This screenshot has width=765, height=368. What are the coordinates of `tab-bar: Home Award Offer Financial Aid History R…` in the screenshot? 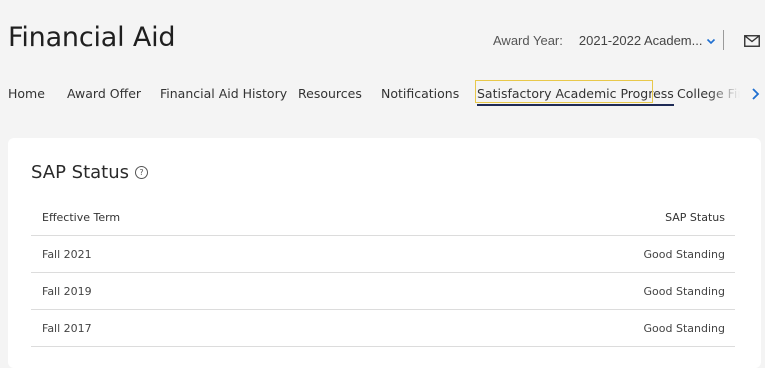 It's located at (374, 94).